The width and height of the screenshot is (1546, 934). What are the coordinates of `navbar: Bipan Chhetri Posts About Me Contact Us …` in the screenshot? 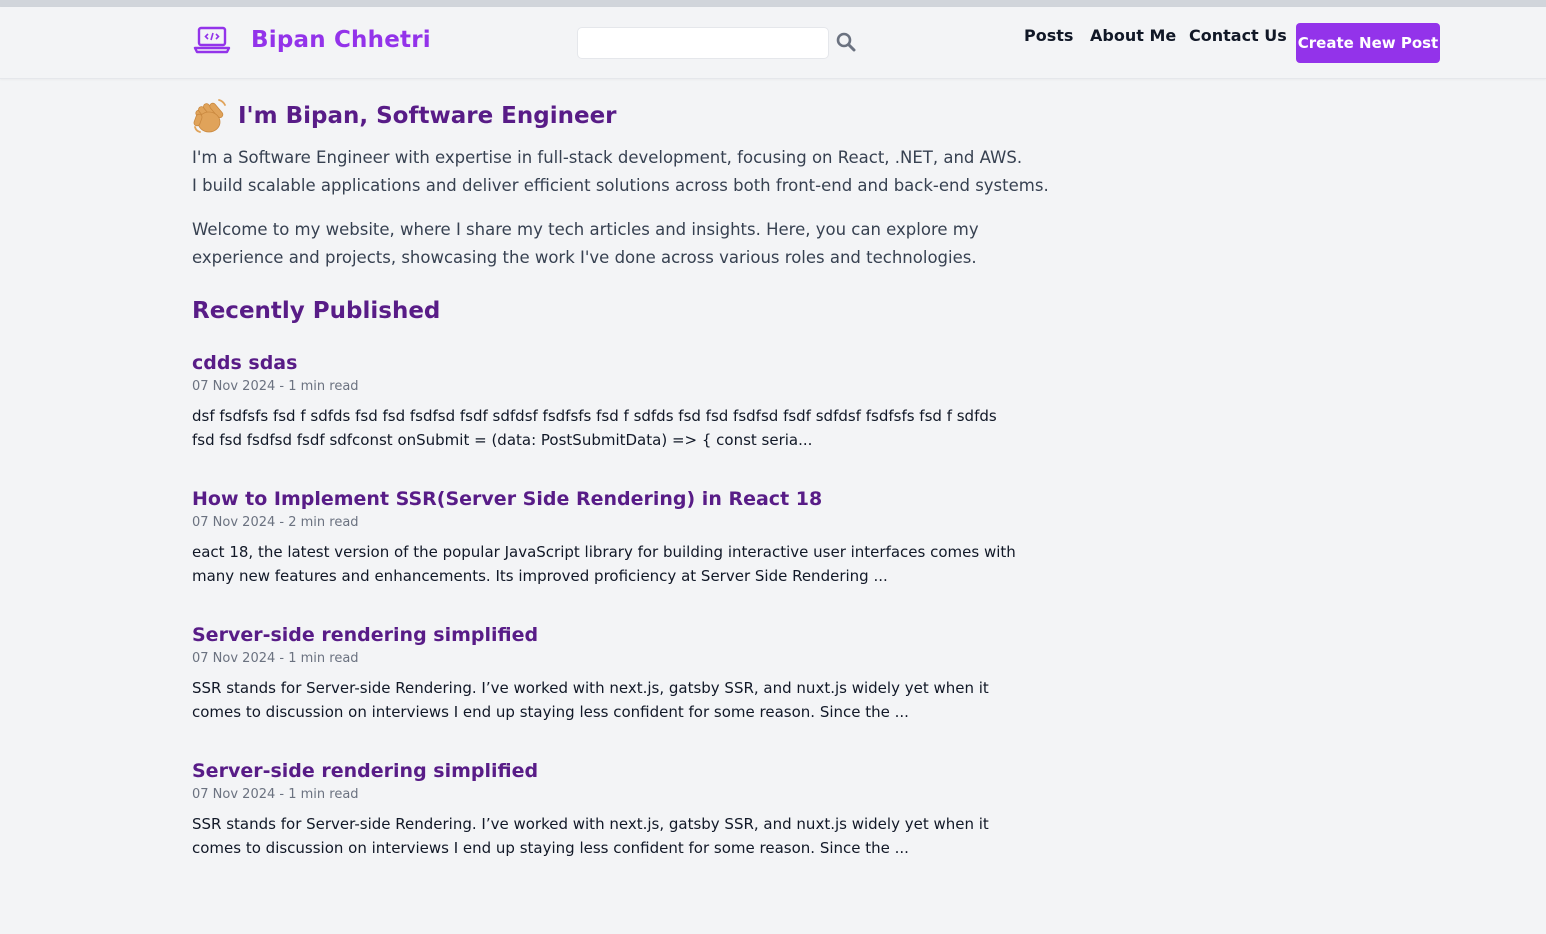 It's located at (773, 43).